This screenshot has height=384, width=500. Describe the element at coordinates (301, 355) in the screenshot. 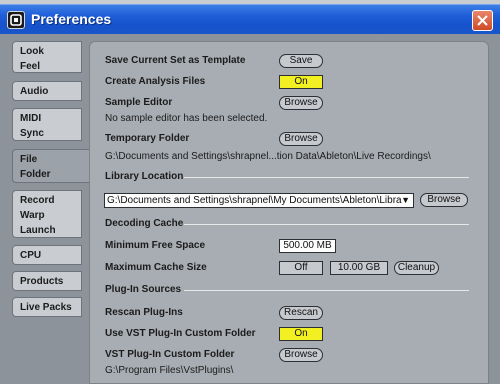

I see `vst-custom-folder-browse-button: Browse` at that location.